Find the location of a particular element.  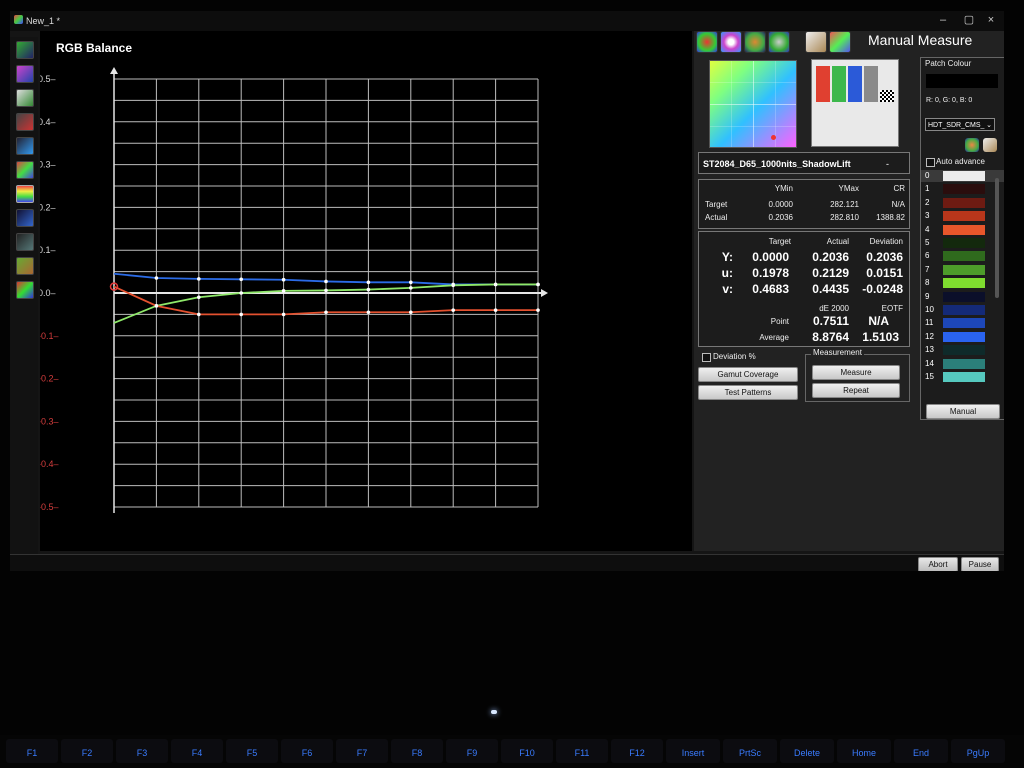

key-pgup: PgUp is located at coordinates (978, 751).